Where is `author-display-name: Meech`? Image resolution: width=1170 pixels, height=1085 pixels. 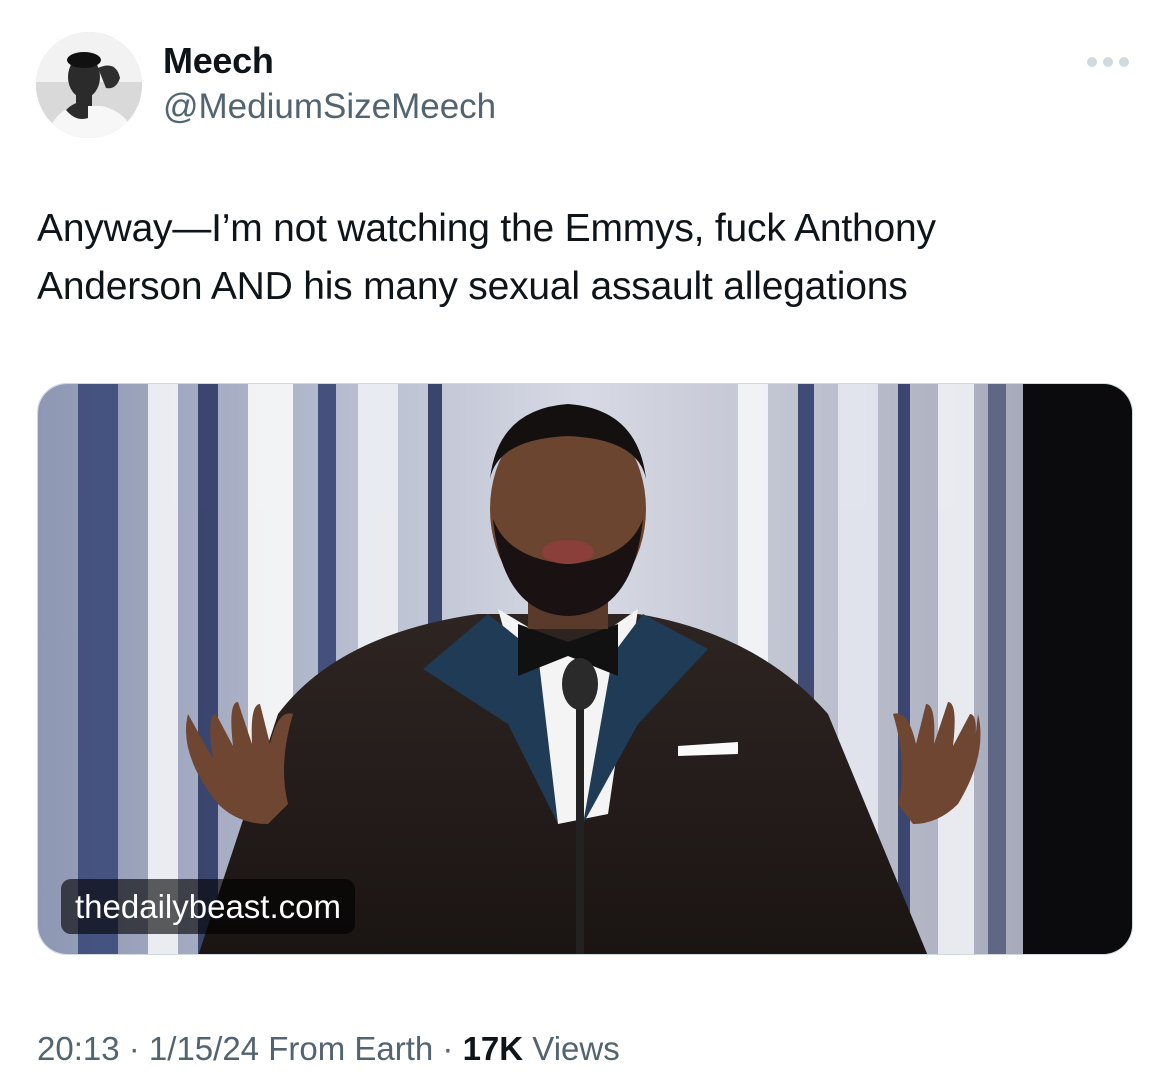
author-display-name: Meech is located at coordinates (218, 61).